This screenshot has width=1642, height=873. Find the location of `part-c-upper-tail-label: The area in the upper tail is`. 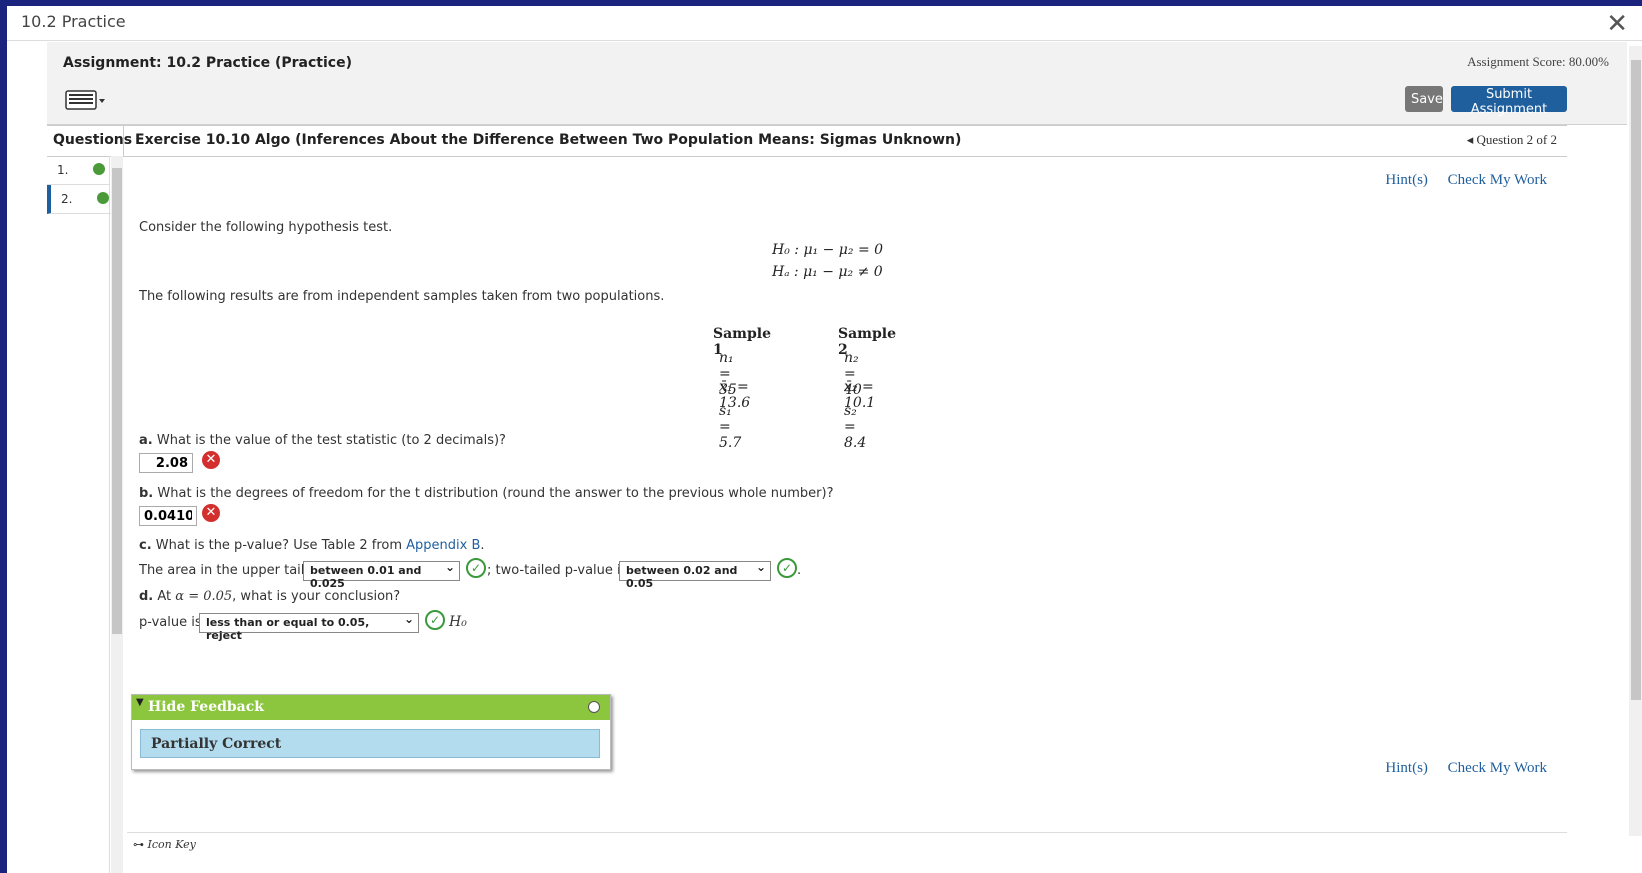

part-c-upper-tail-label: The area in the upper tail is is located at coordinates (229, 570).